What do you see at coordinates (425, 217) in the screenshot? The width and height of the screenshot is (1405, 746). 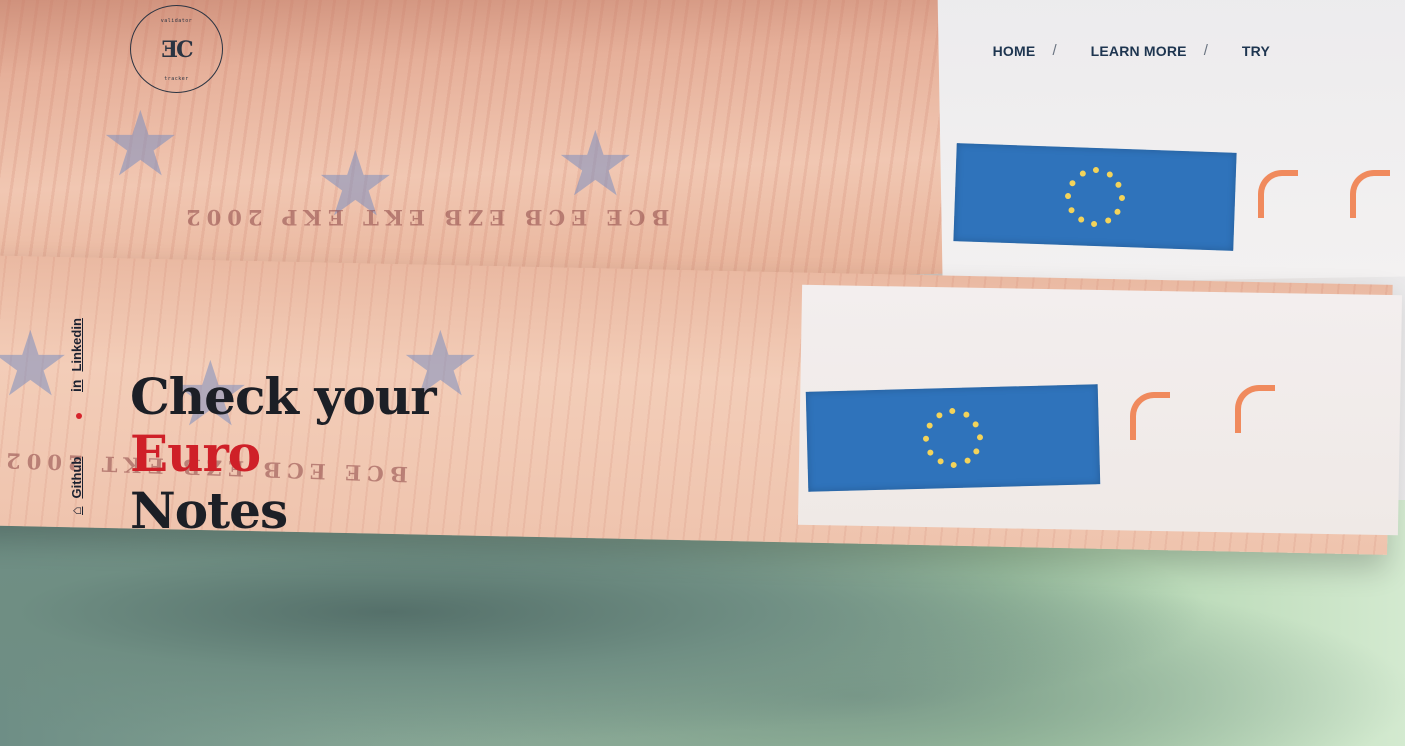 I see `banknote-print: BCE ECB EZB EKT EKP 2002` at bounding box center [425, 217].